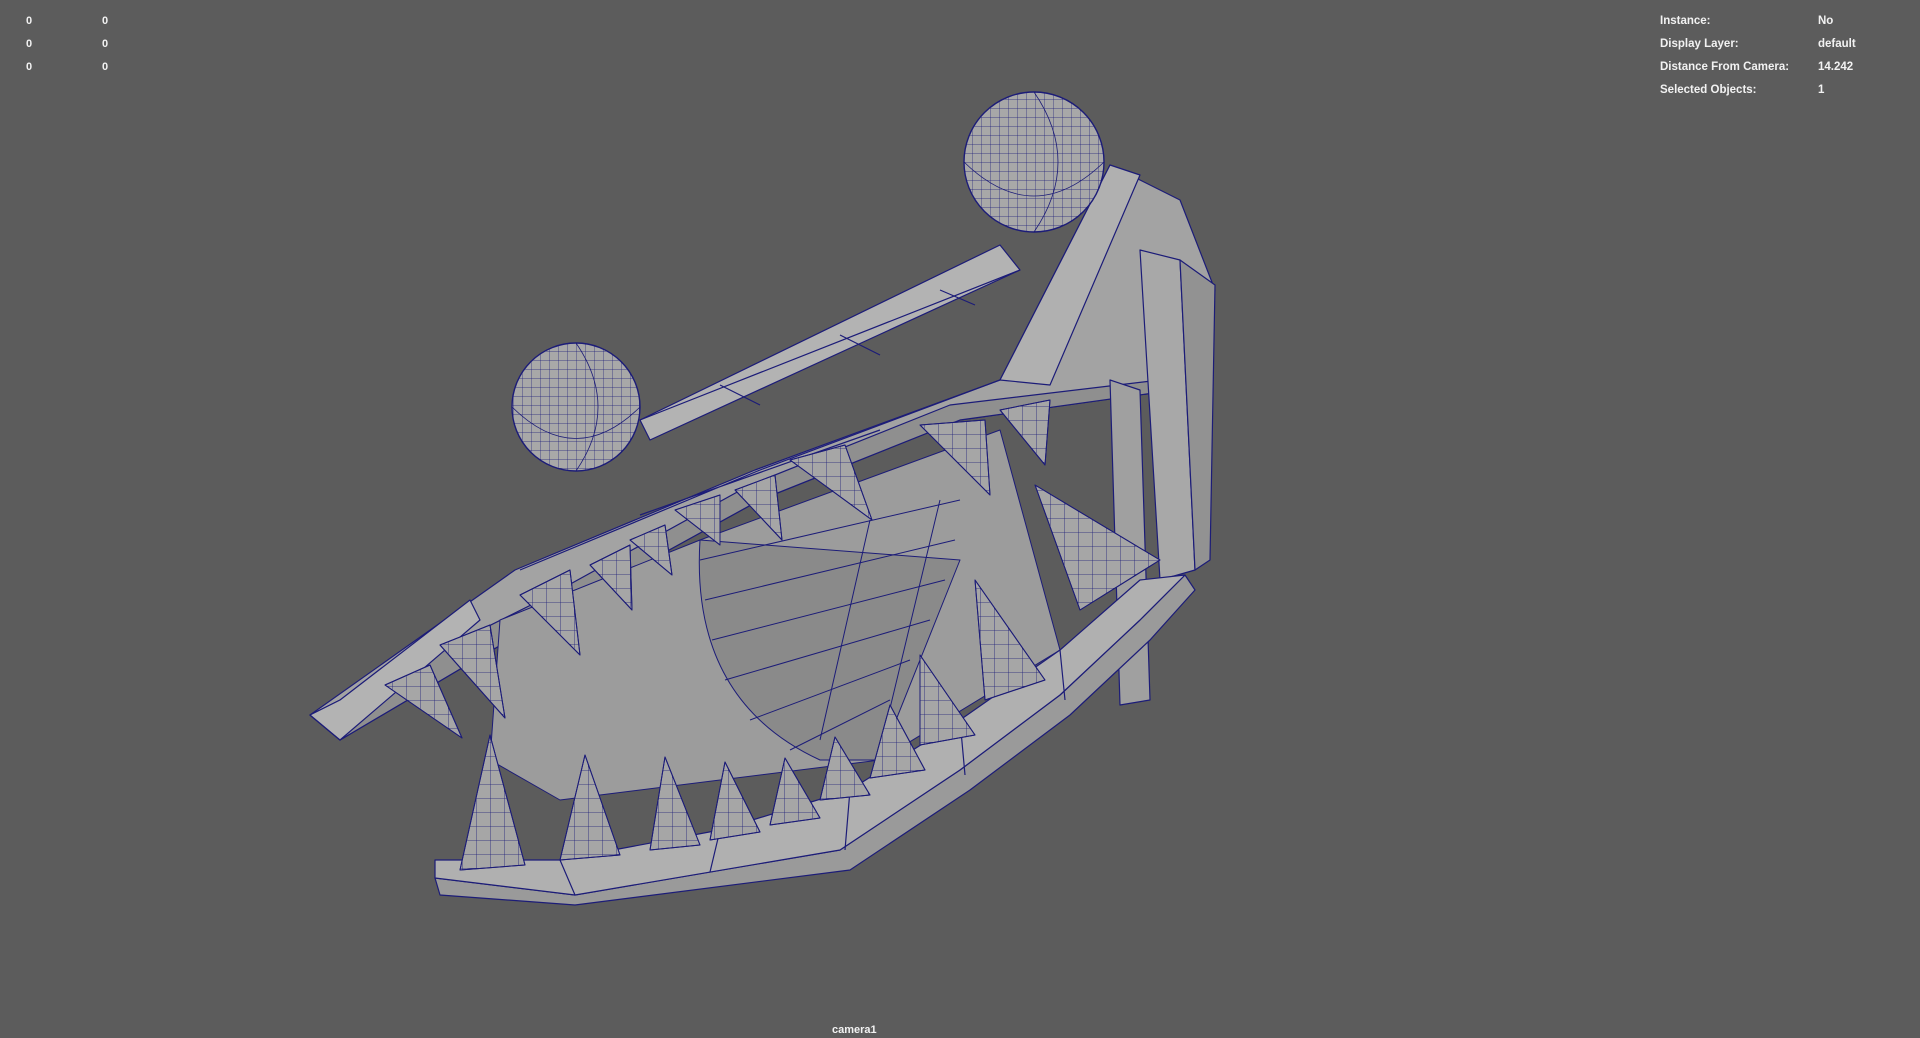  Describe the element at coordinates (1836, 66) in the screenshot. I see `hud-value: 14.242` at that location.